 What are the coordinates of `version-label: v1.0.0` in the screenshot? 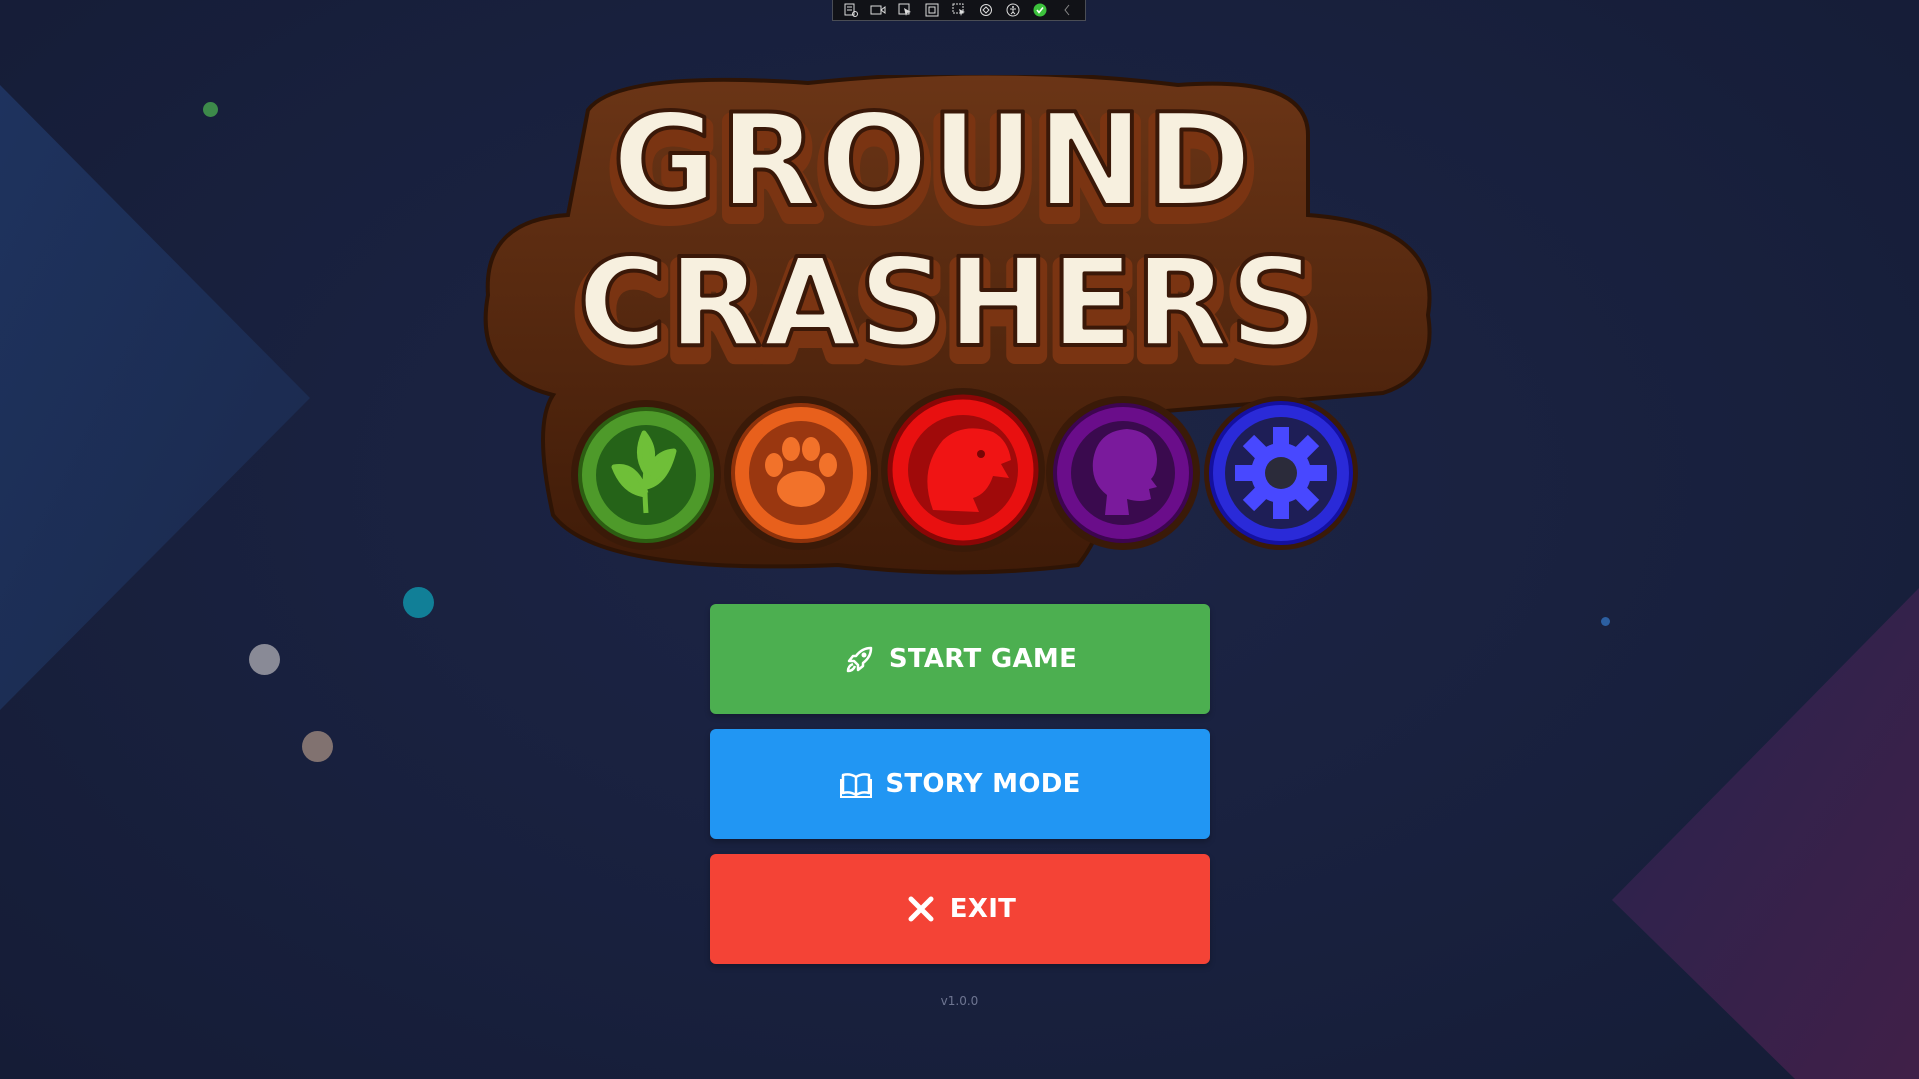 It's located at (959, 1001).